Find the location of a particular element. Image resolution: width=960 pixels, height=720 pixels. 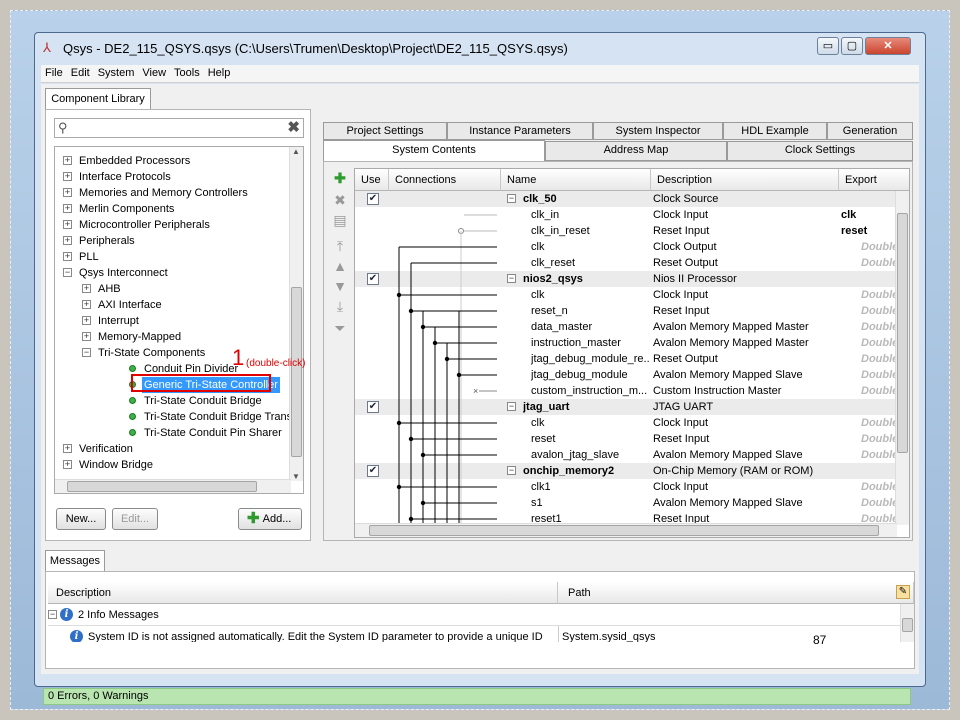

msg-settings-icon: ✎ is located at coordinates (903, 592).